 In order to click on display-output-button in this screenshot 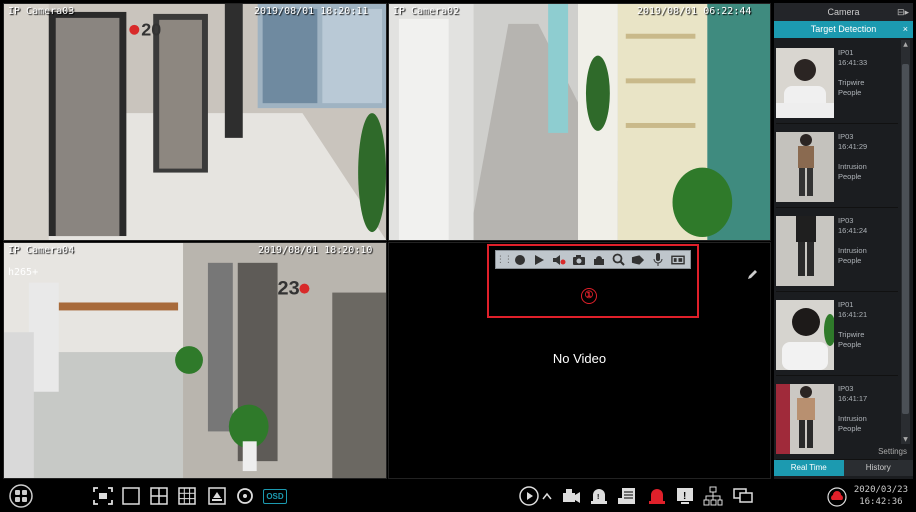, I will do `click(743, 496)`.